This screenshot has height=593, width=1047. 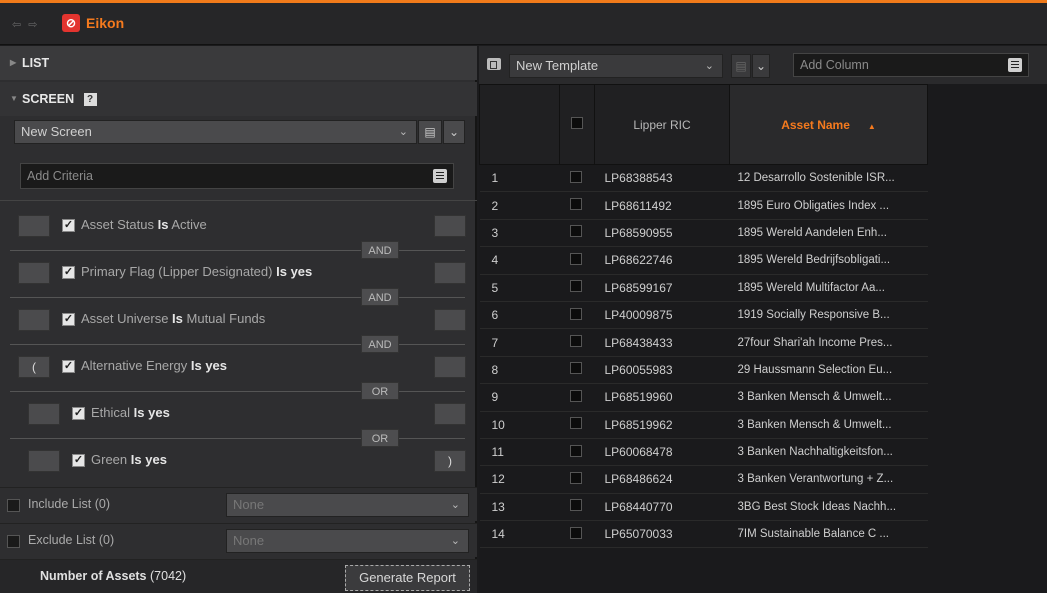 What do you see at coordinates (662, 233) in the screenshot?
I see `ric-link: LP68590955` at bounding box center [662, 233].